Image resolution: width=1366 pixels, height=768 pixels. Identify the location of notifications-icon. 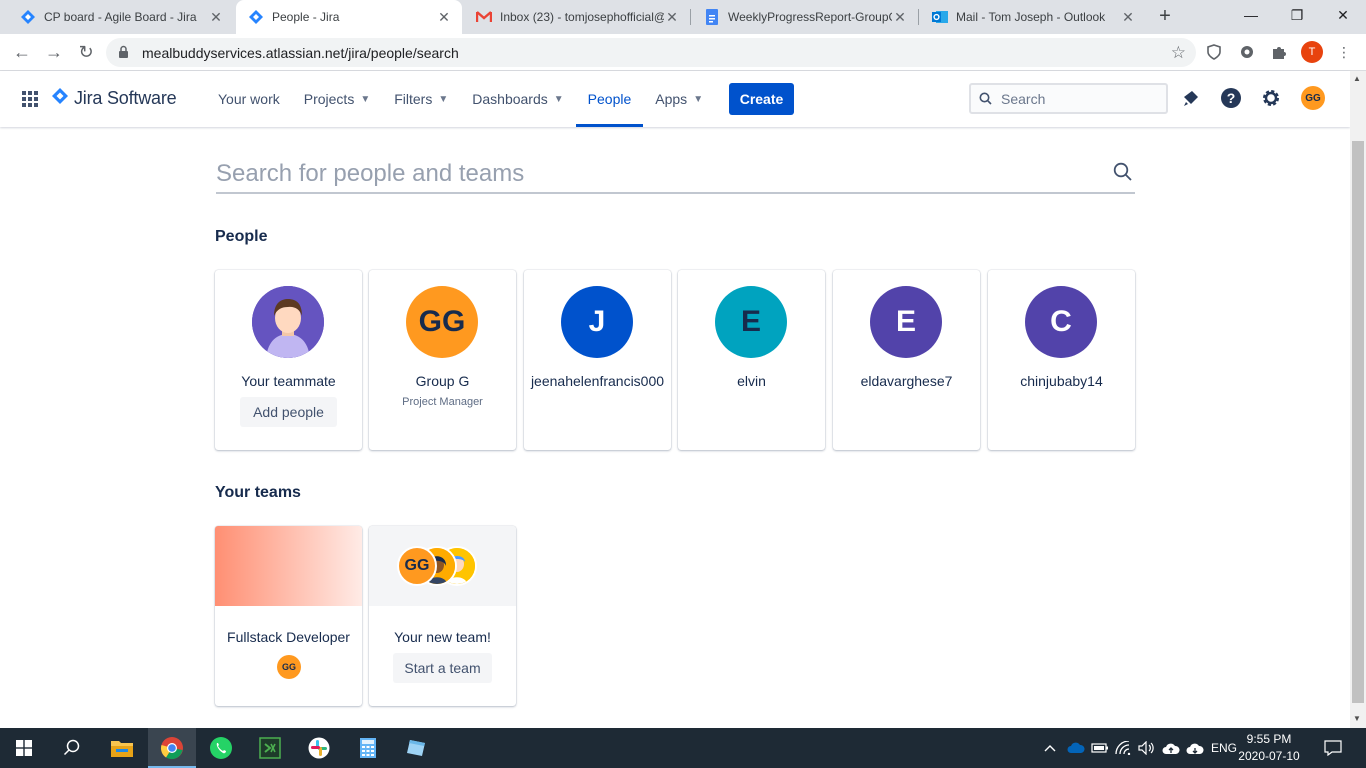
(1191, 98).